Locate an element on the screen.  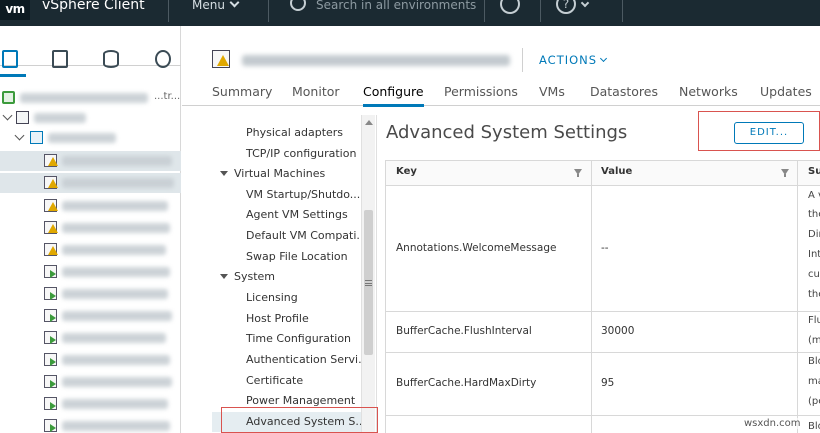
subnav-agent-vm-settings: Agent VM Settings is located at coordinates (287, 215).